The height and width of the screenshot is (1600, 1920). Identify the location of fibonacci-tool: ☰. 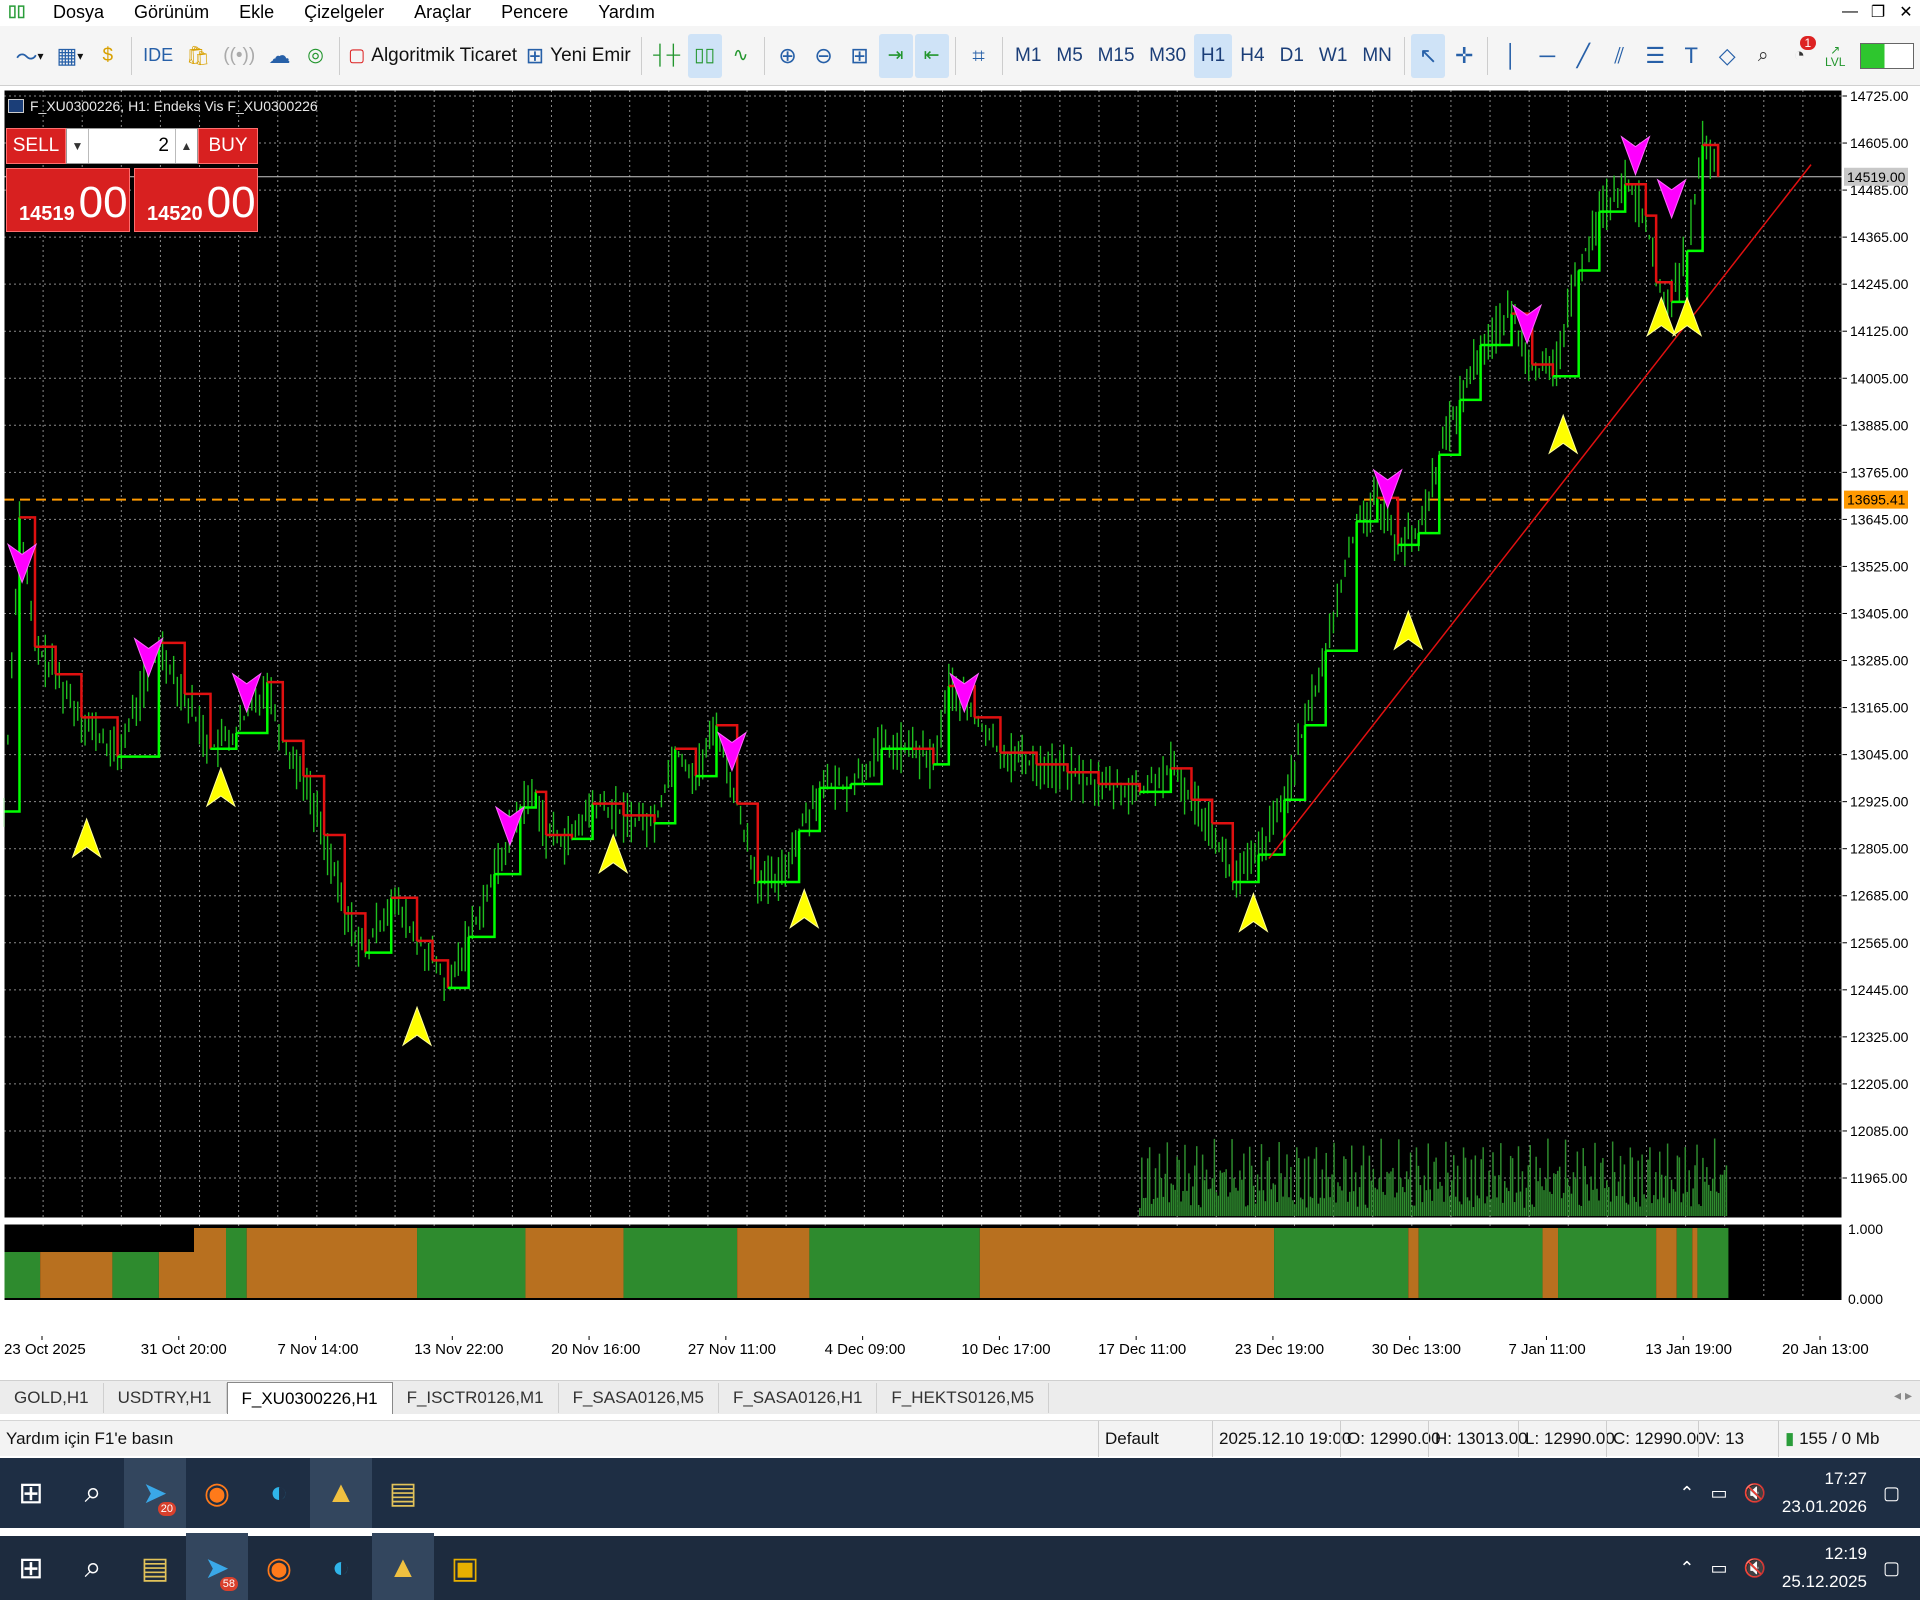
(1655, 56).